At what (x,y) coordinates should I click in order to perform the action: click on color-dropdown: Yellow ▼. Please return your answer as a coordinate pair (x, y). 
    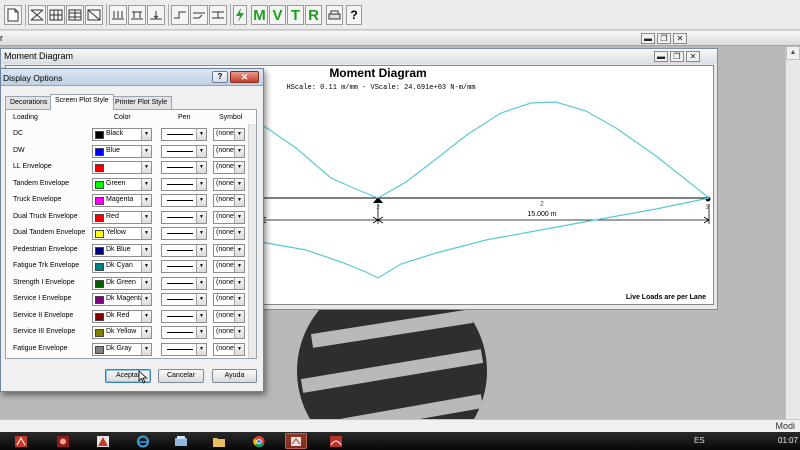
    Looking at the image, I should click on (122, 233).